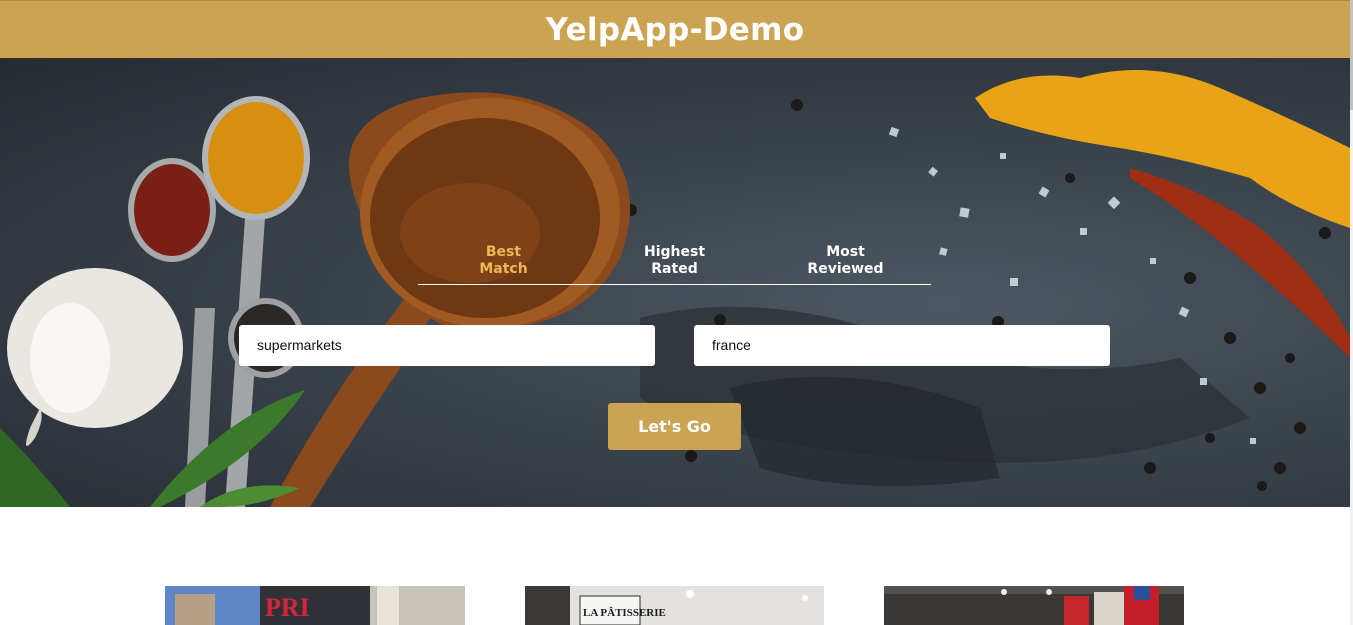  I want to click on business-image: PRI, so click(315, 605).